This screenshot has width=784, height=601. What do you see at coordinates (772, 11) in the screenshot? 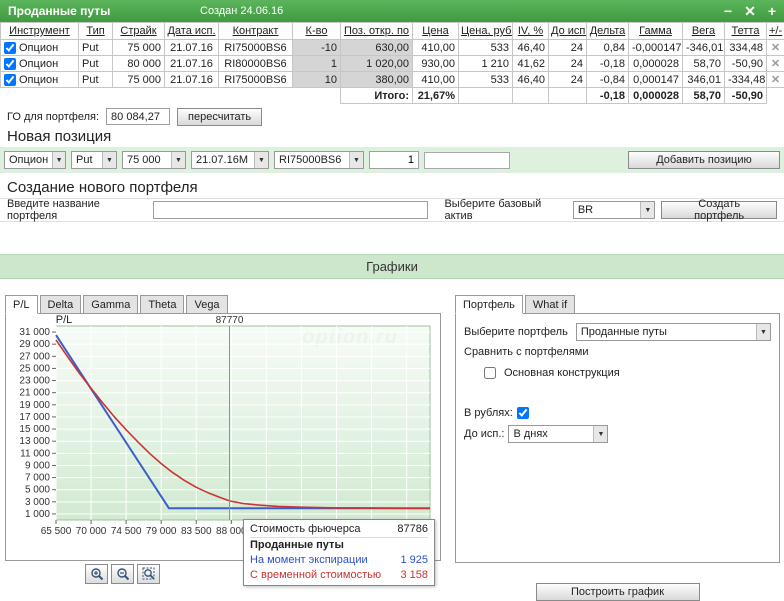
I see `add-icon: +` at bounding box center [772, 11].